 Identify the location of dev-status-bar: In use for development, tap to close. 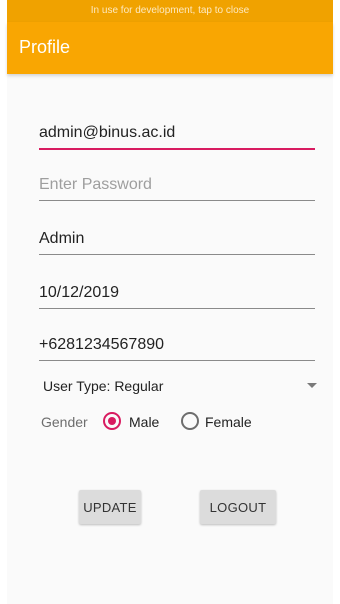
(170, 11).